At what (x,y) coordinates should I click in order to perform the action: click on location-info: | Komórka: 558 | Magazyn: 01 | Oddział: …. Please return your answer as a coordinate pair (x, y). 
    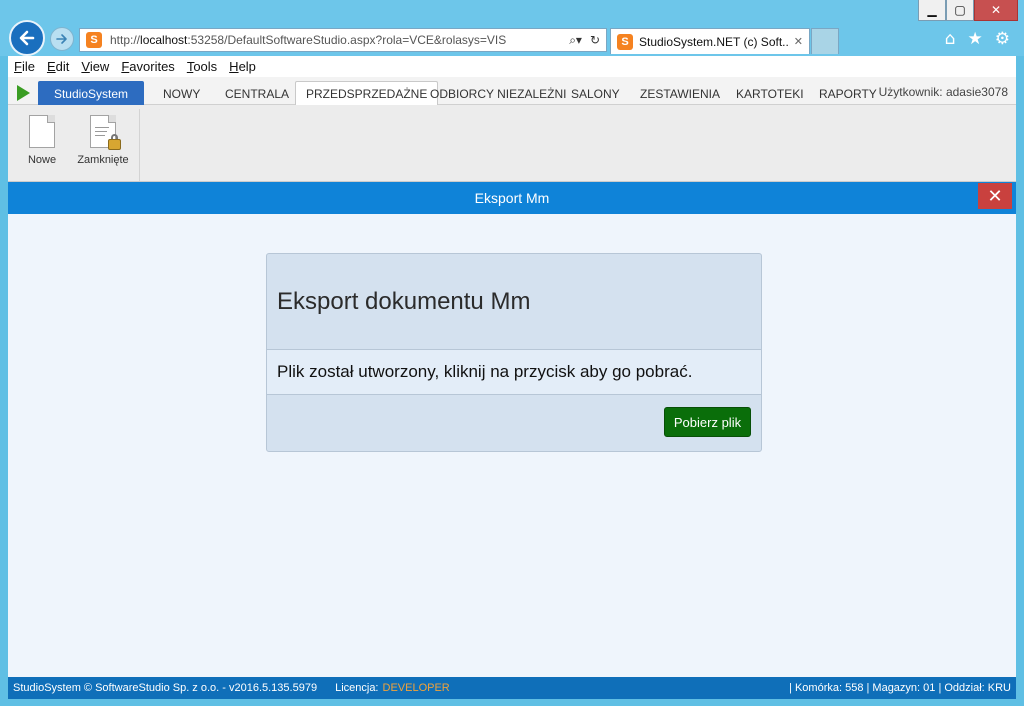
    Looking at the image, I should click on (900, 688).